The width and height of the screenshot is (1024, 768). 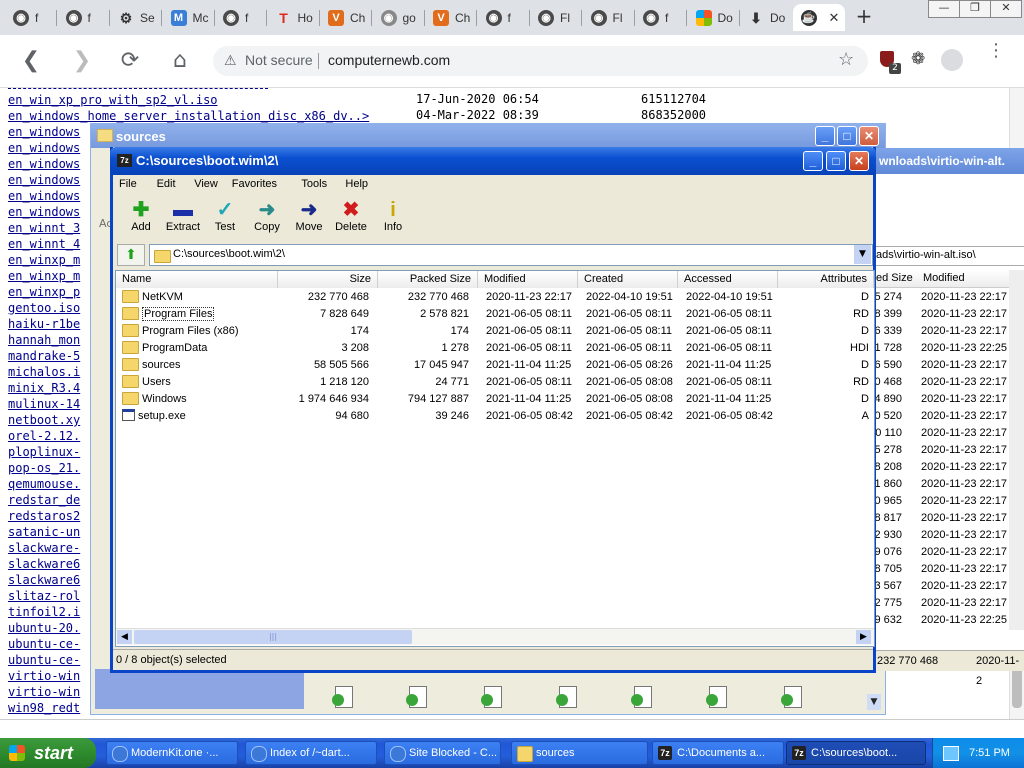 I want to click on back-row: 58 705 2020-11-23 22:17, so click(x=943, y=569).